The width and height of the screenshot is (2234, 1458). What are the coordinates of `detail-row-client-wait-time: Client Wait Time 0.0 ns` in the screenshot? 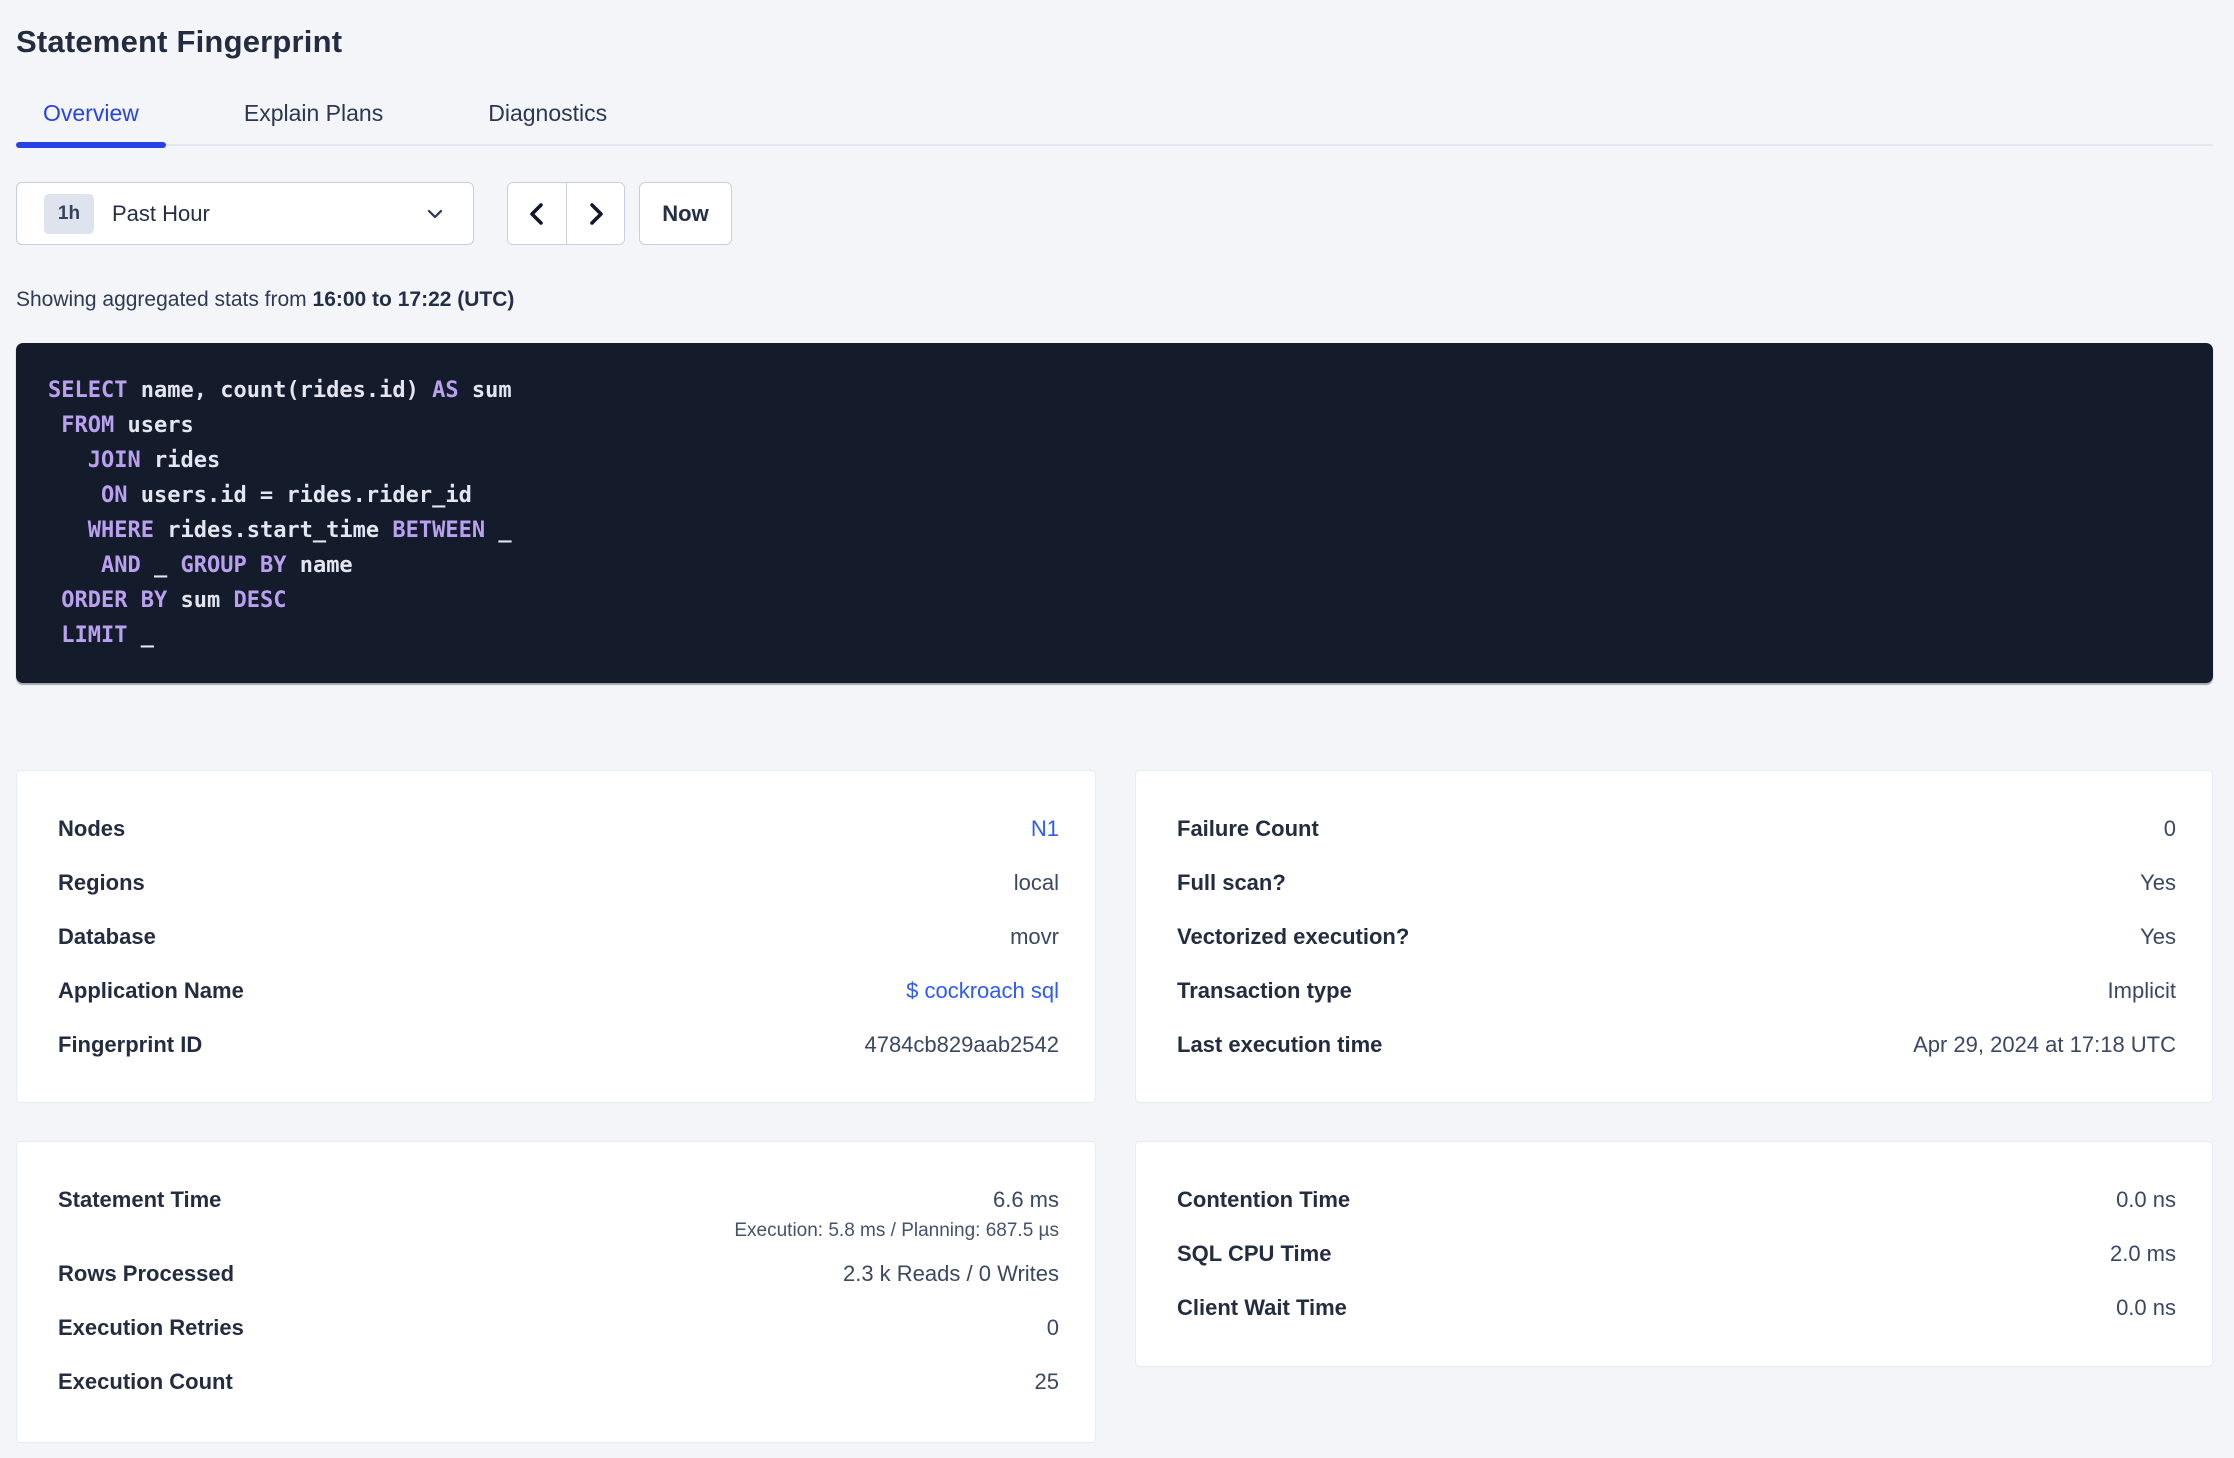 It's located at (1676, 1308).